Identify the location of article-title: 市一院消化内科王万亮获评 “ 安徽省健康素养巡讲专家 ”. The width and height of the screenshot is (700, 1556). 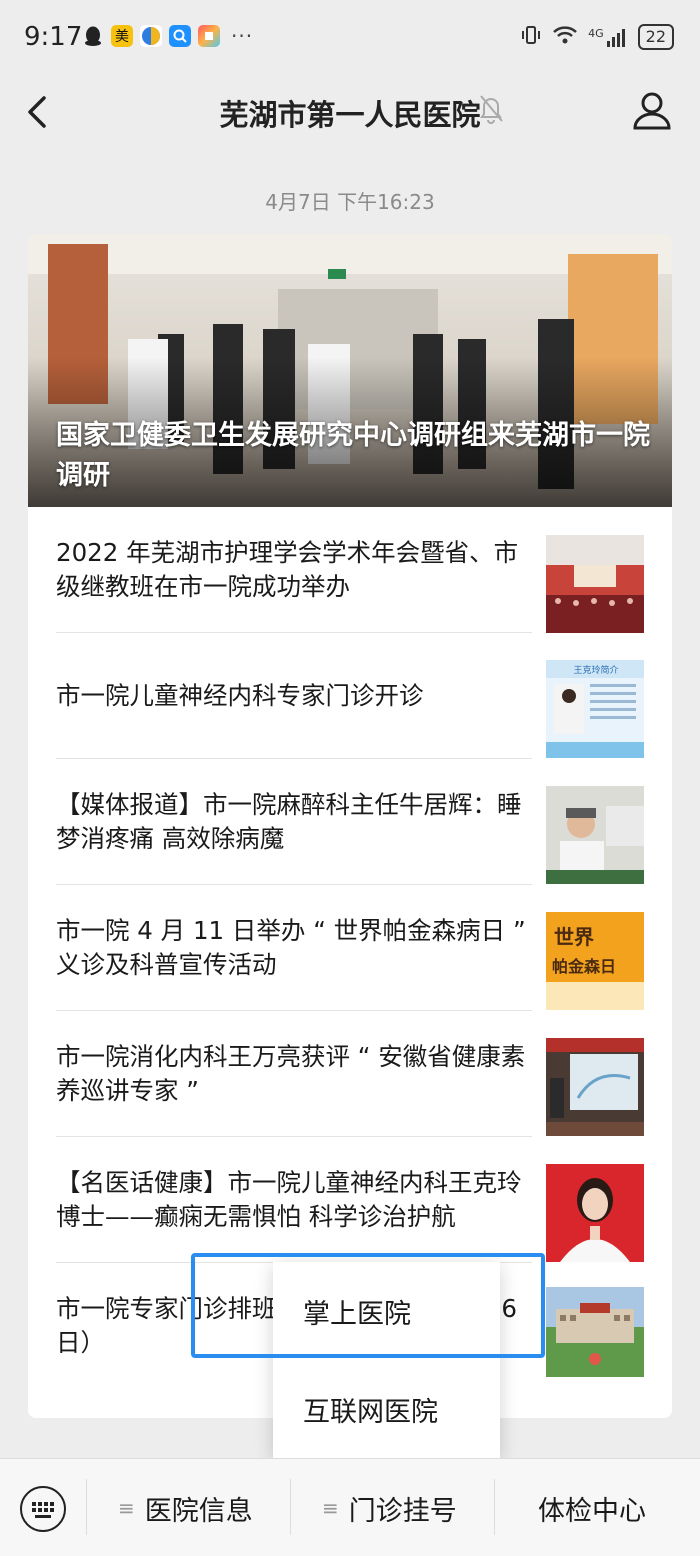
(291, 1073).